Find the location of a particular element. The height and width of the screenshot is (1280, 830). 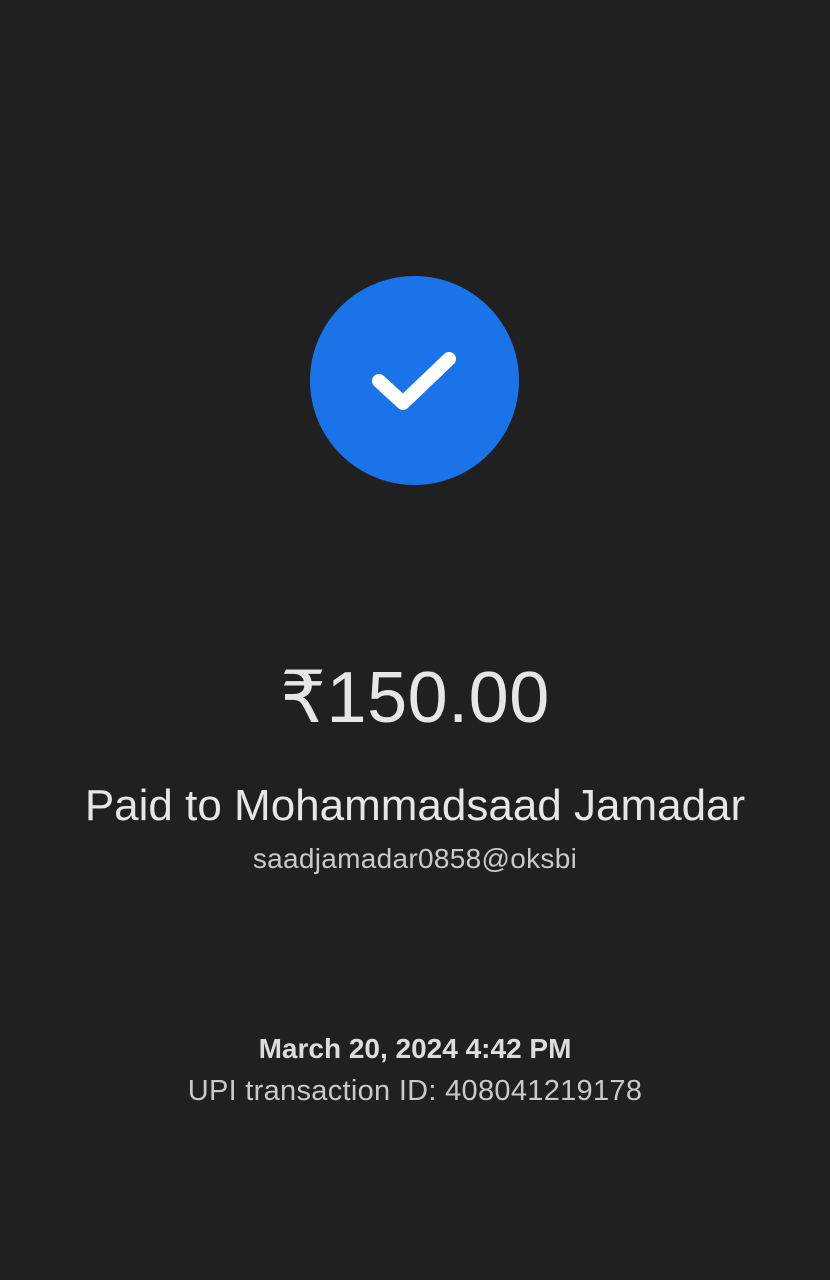

transaction-datetime: March 20, 2024 4:42 PM is located at coordinates (415, 1048).